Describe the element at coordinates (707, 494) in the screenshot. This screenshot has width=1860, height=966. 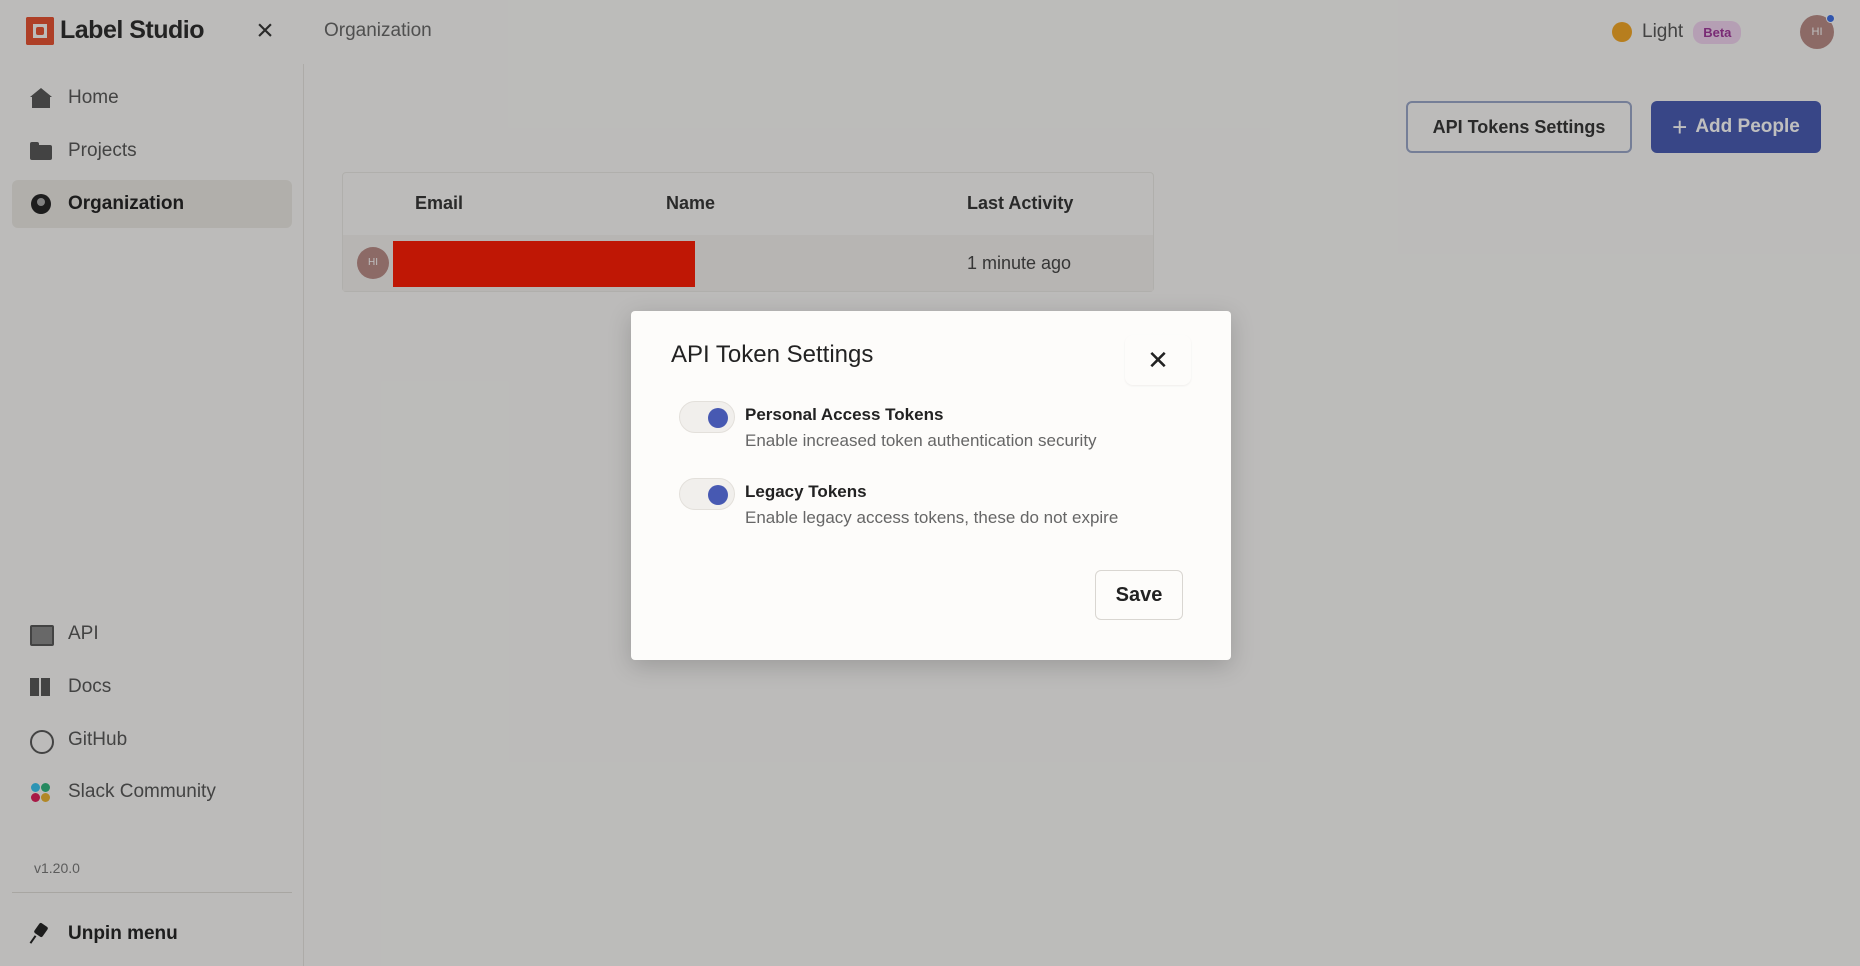
I see `legacy-tokens-toggle` at that location.